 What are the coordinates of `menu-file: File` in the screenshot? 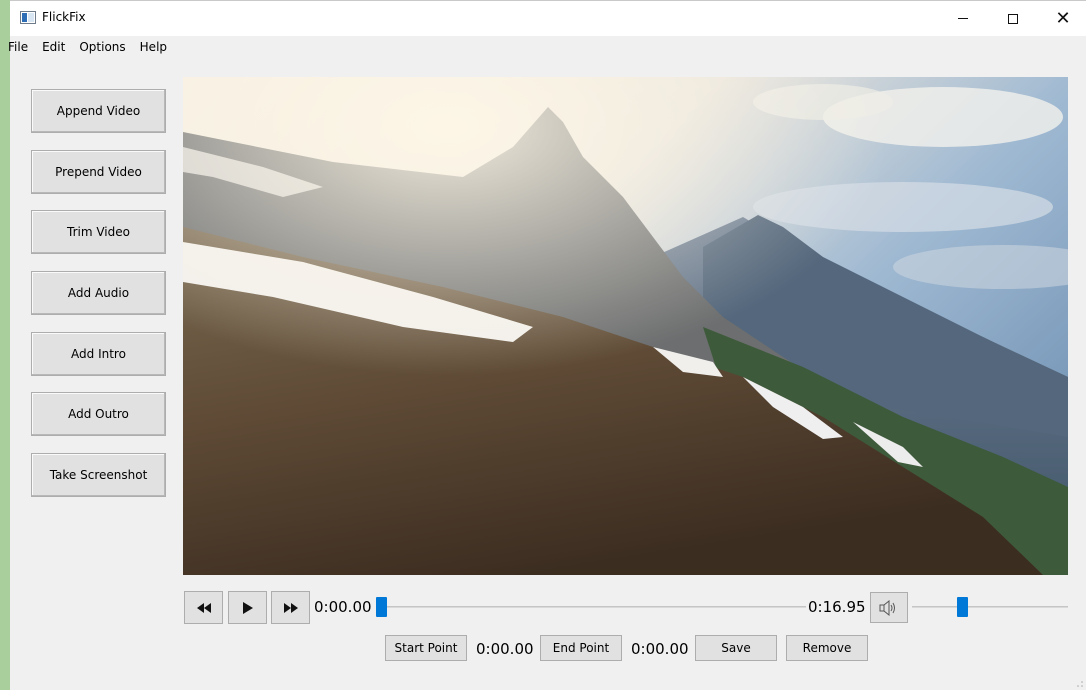 It's located at (21, 47).